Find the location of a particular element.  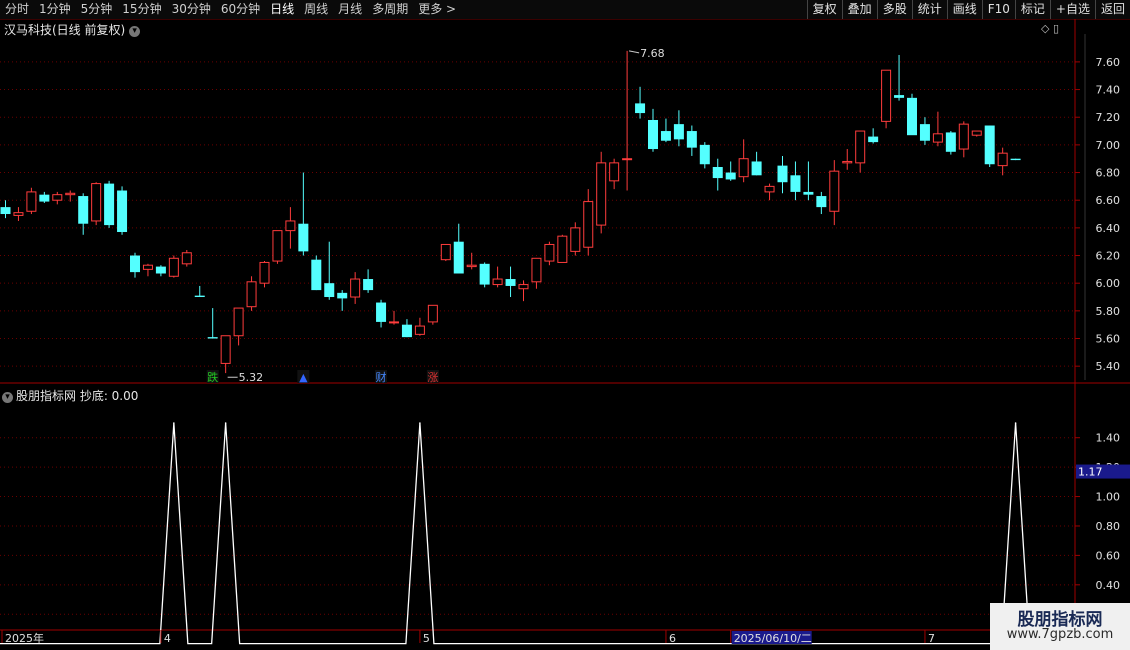

price-annotation-label: 5.32 is located at coordinates (251, 377).